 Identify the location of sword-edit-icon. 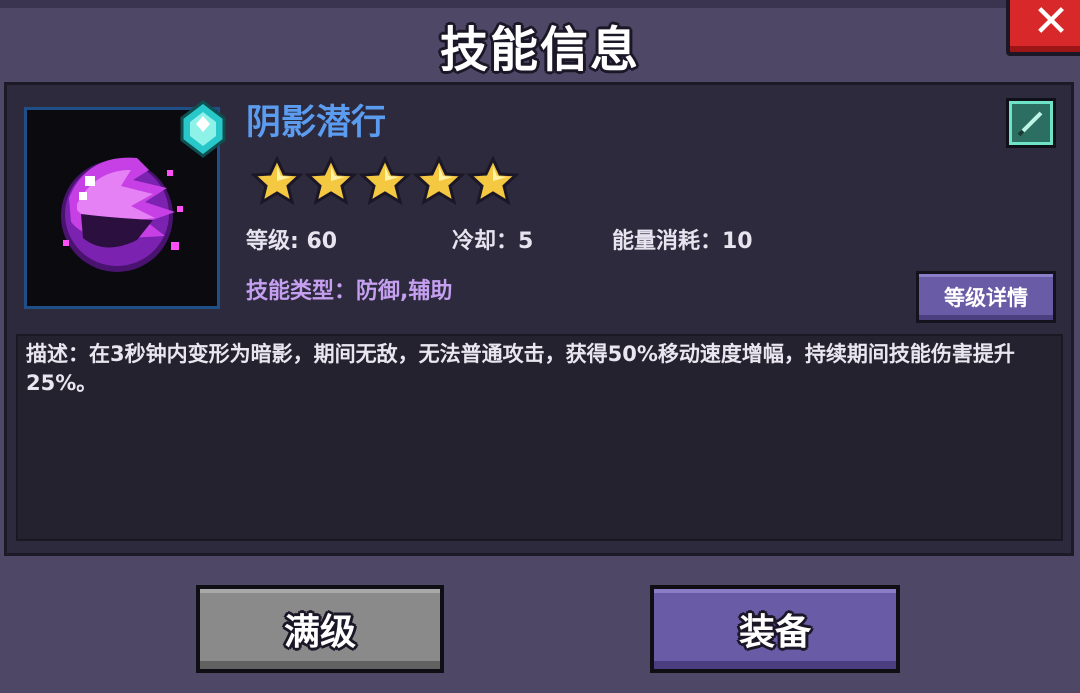
(1030, 124).